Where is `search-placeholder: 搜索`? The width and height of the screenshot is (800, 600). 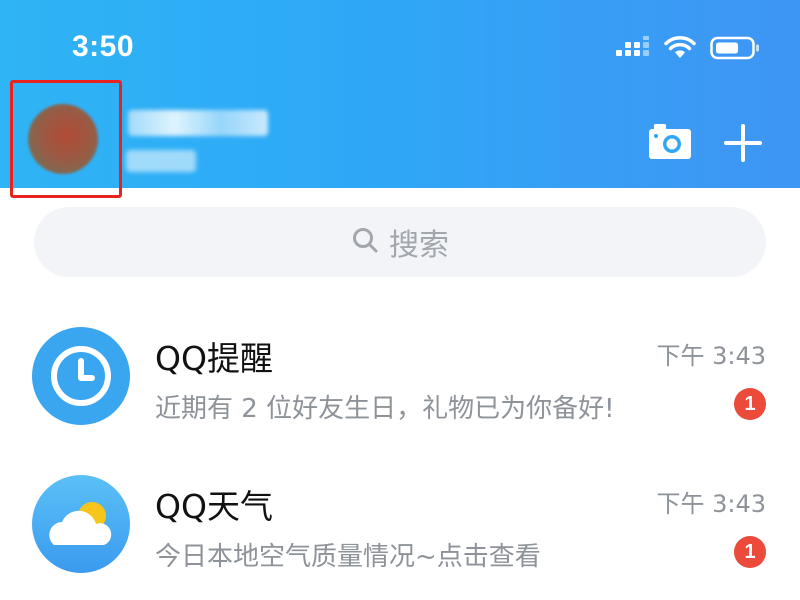 search-placeholder: 搜索 is located at coordinates (419, 245).